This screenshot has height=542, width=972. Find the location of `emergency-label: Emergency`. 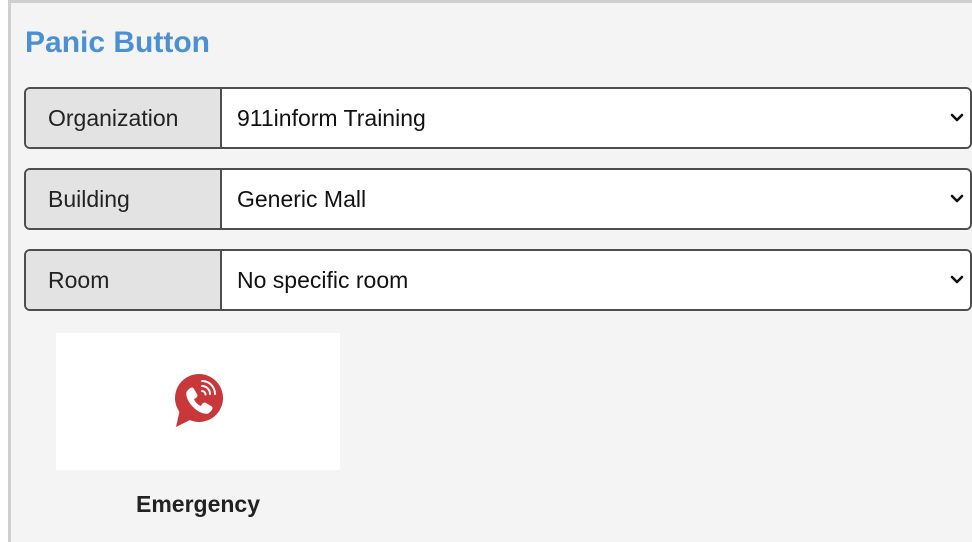

emergency-label: Emergency is located at coordinates (198, 504).